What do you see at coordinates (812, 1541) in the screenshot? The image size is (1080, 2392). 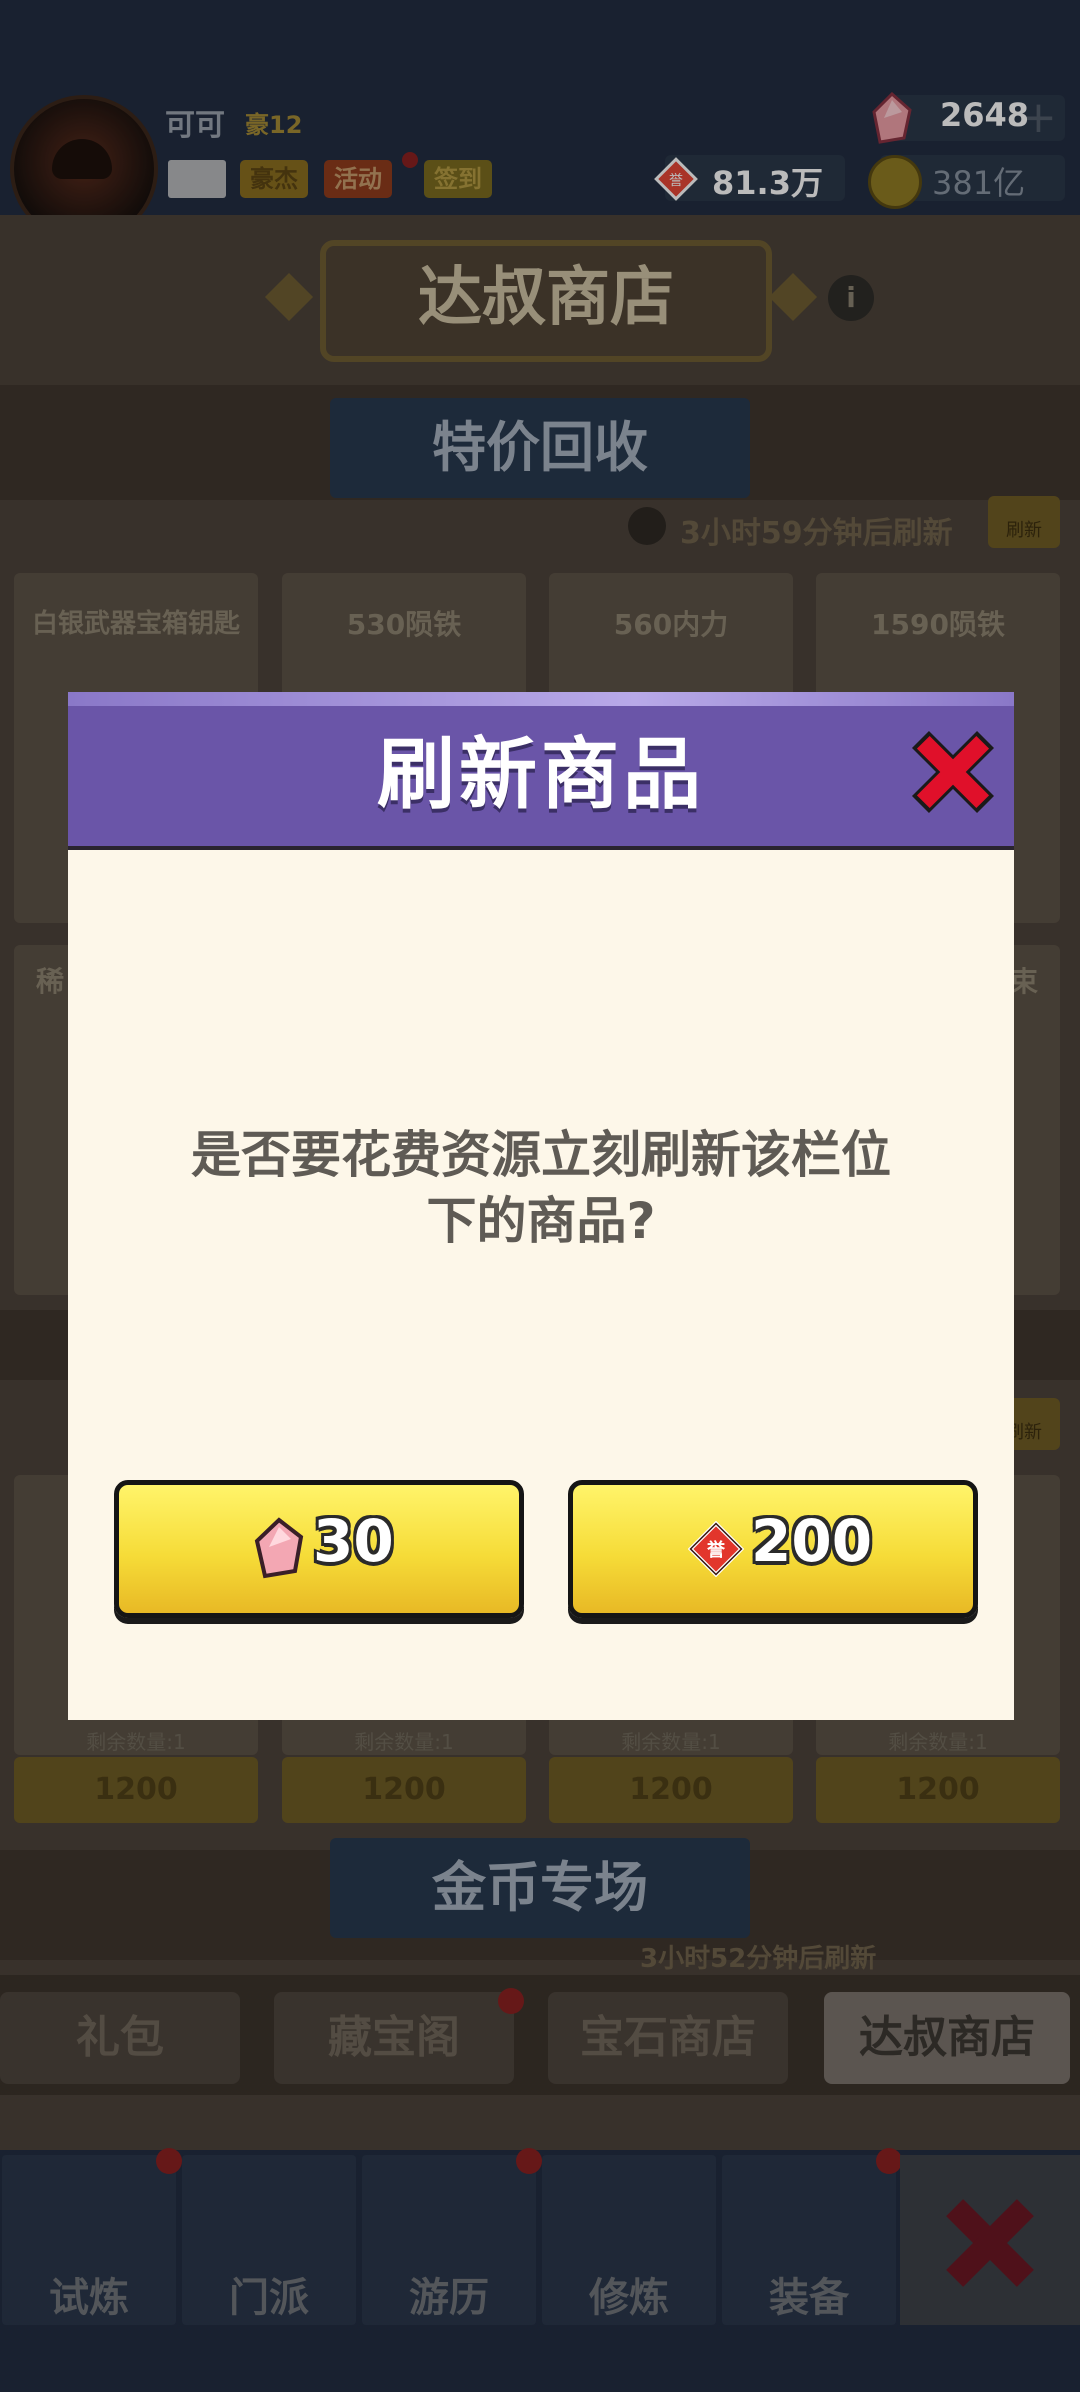 I see `honor-cost: 200` at bounding box center [812, 1541].